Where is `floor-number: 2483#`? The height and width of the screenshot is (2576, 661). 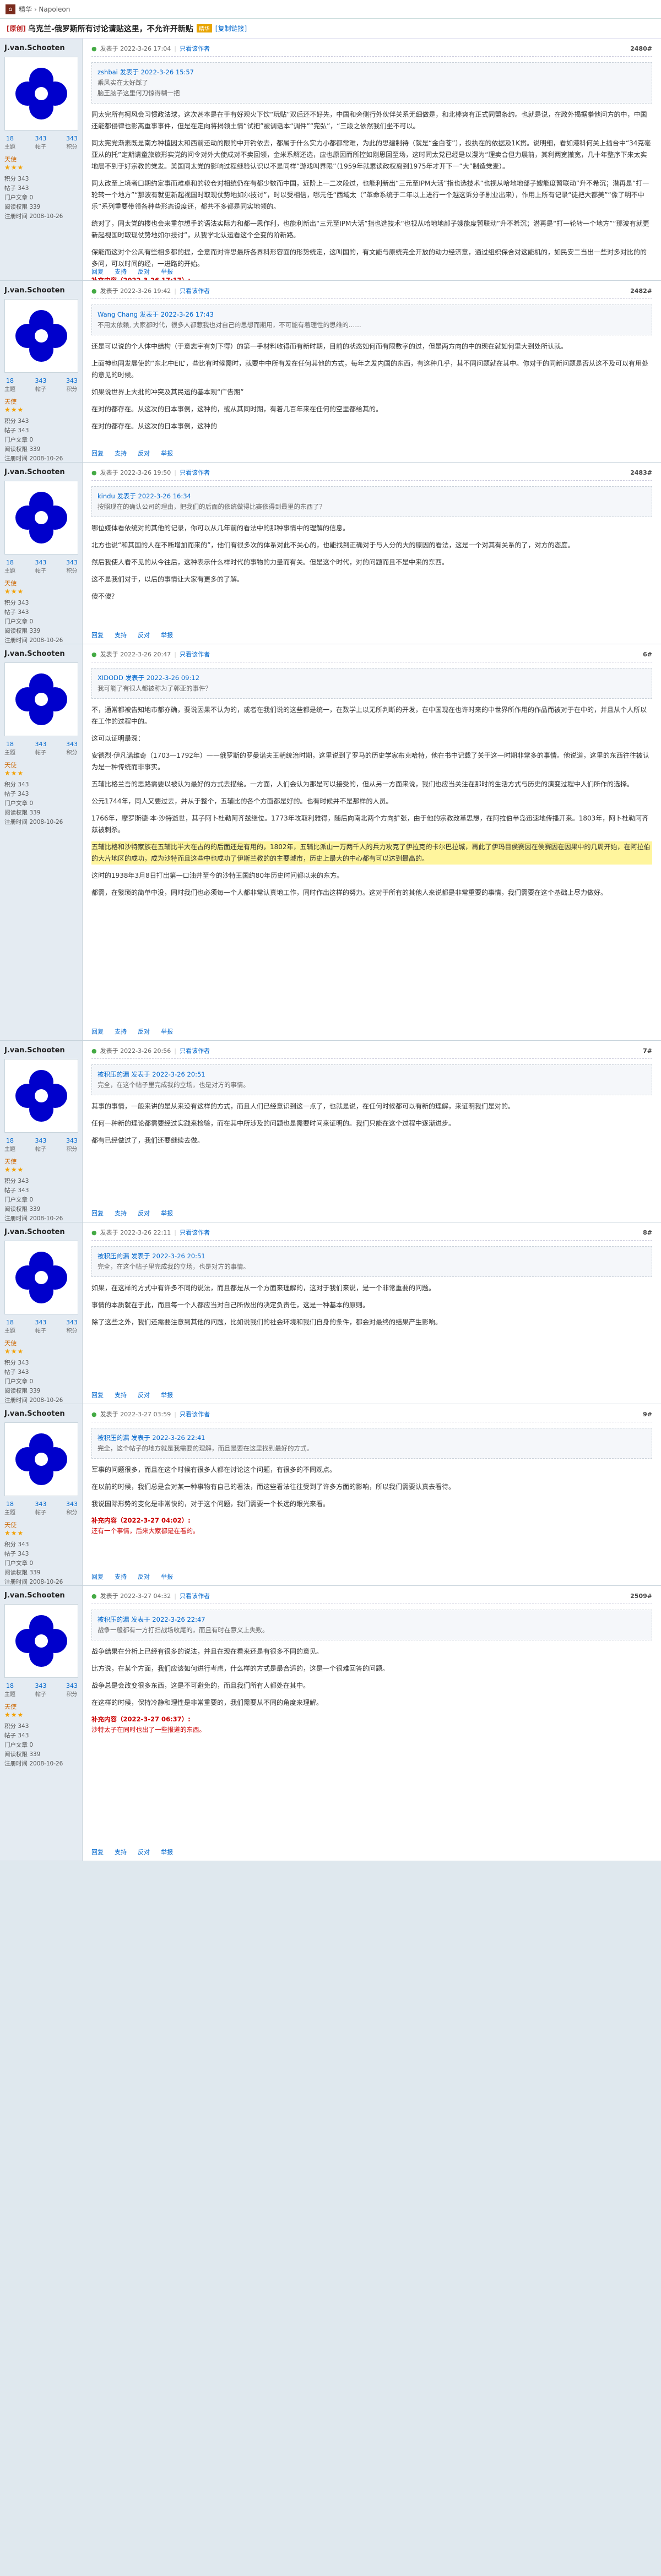 floor-number: 2483# is located at coordinates (641, 473).